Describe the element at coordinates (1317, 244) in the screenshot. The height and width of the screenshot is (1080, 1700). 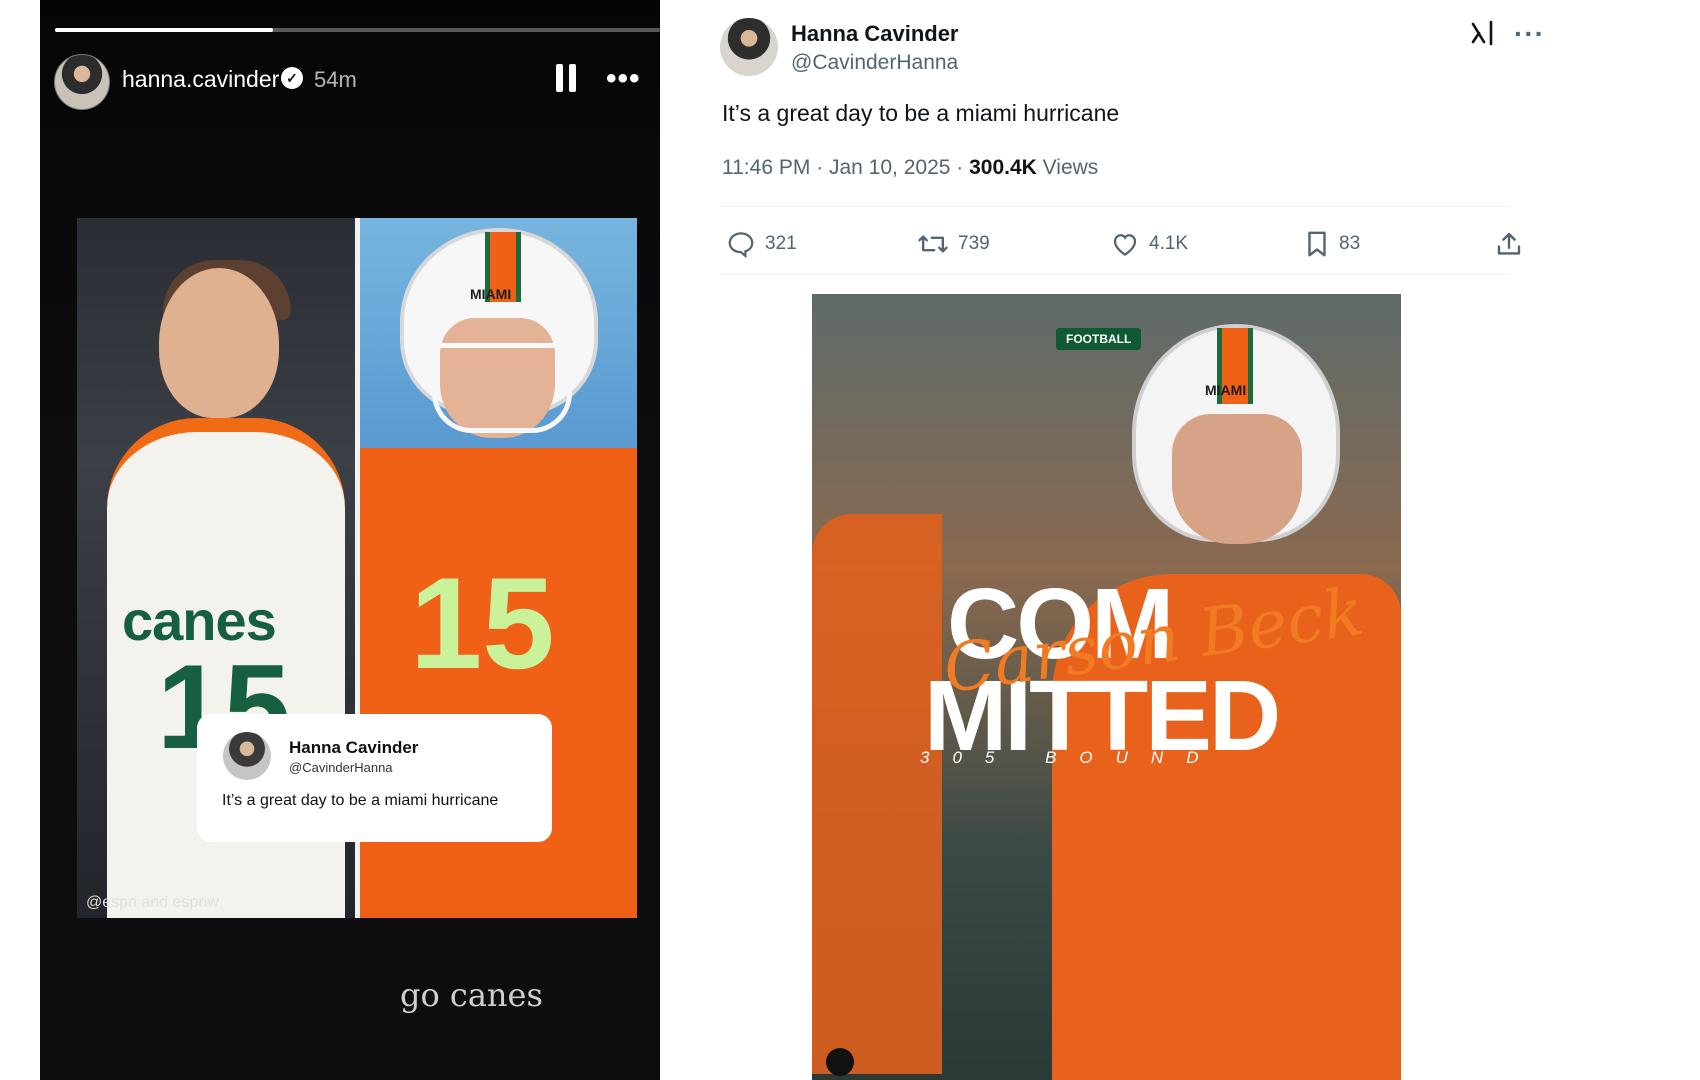
I see `bookmark-icon` at that location.